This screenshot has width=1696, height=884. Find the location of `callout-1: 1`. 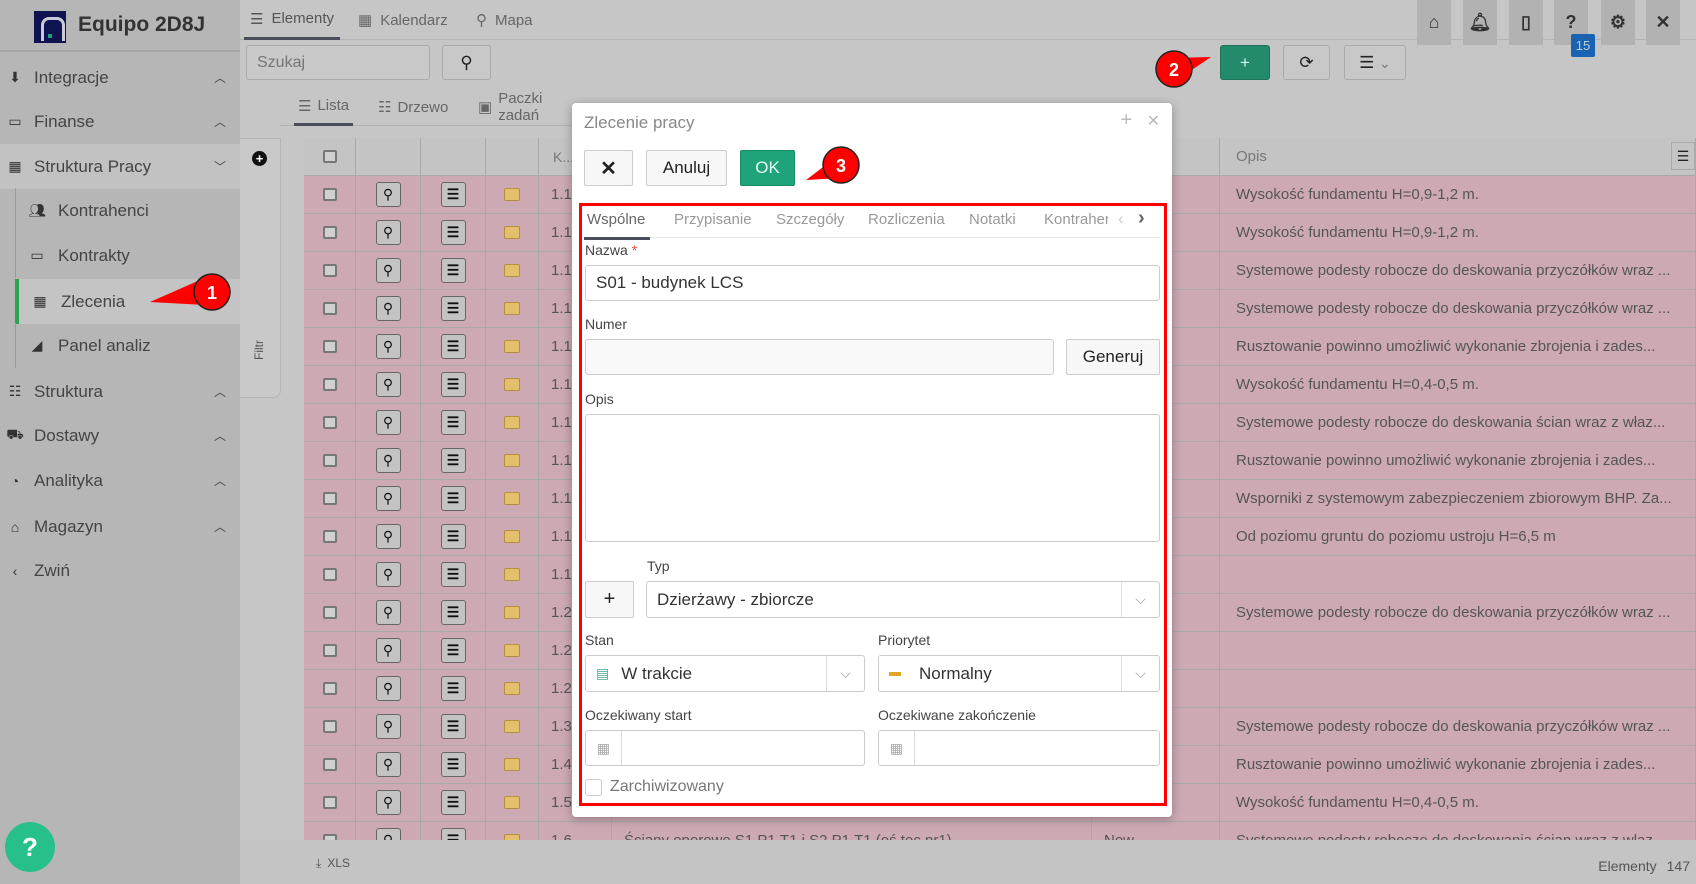

callout-1: 1 is located at coordinates (190, 292).